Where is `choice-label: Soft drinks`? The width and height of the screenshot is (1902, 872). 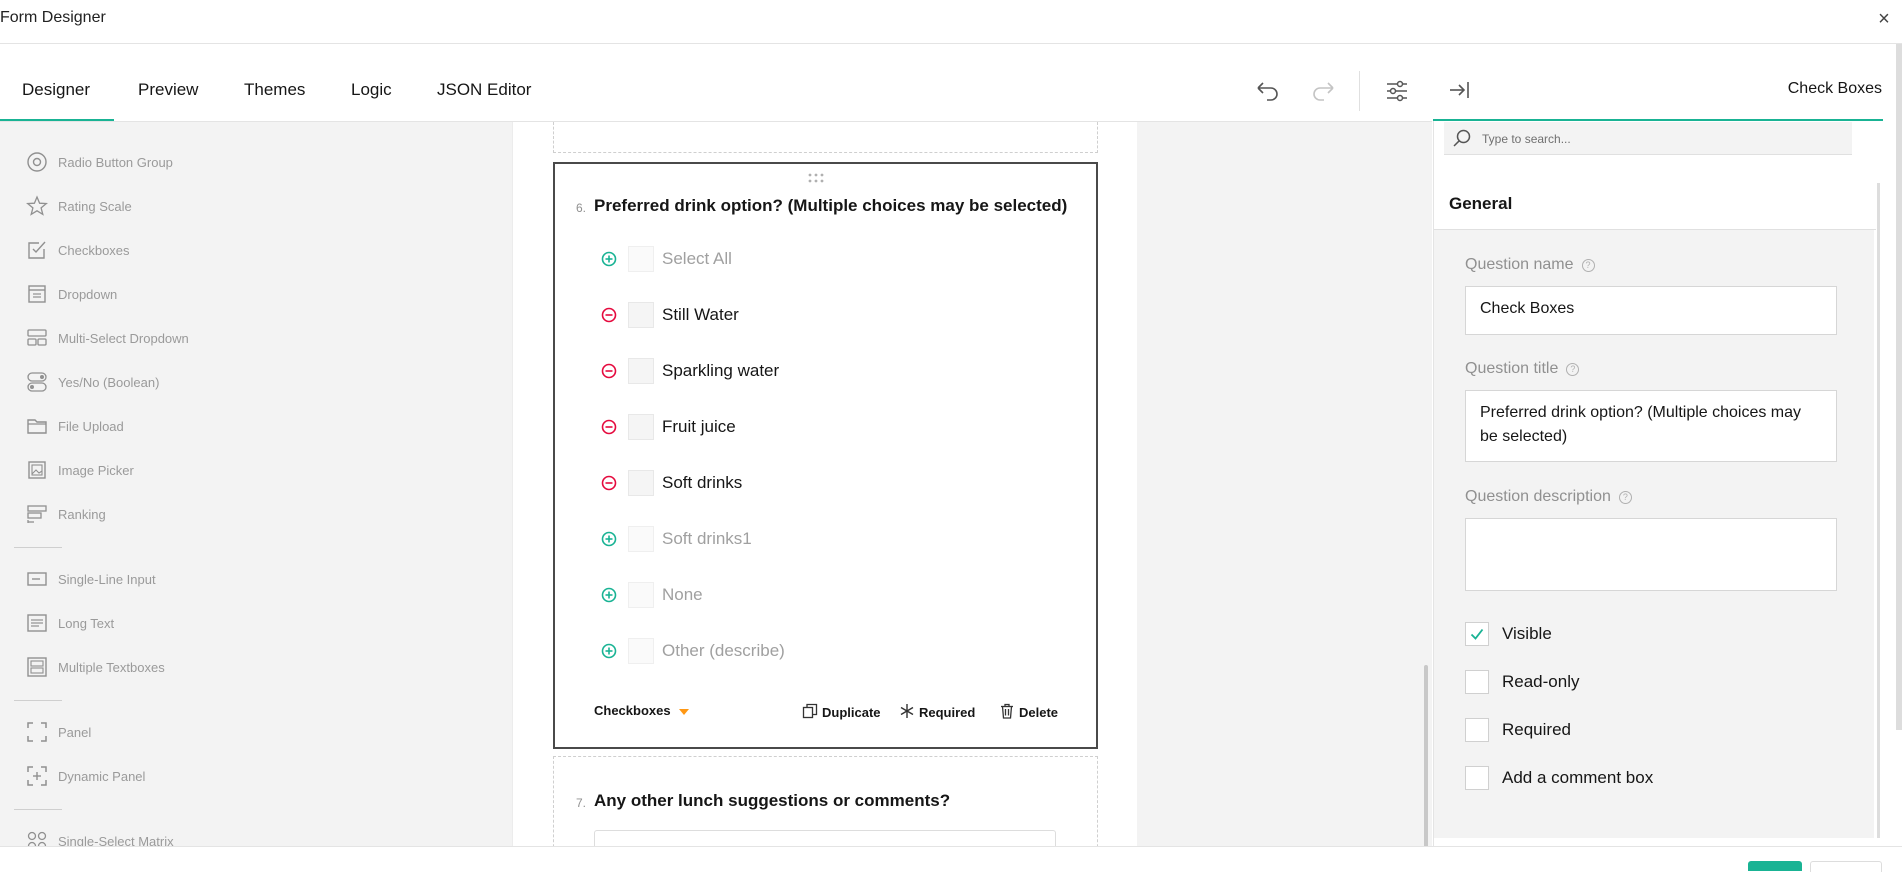
choice-label: Soft drinks is located at coordinates (702, 483).